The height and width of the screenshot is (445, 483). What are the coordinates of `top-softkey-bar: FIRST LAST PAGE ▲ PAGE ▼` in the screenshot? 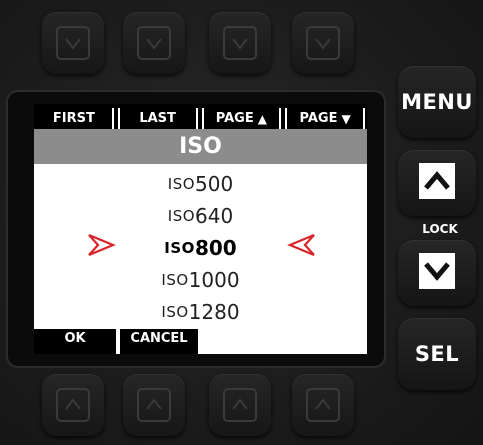 It's located at (200, 116).